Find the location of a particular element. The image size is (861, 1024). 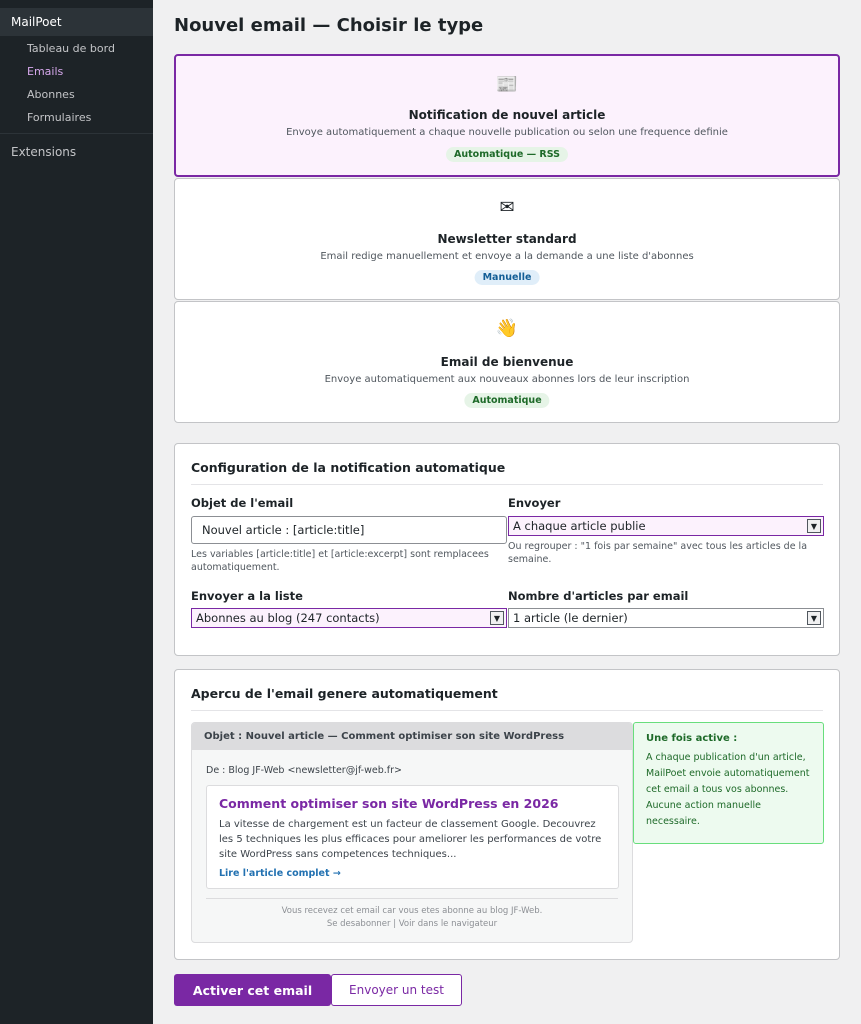

subject-label: Objet de l'email is located at coordinates (242, 503).